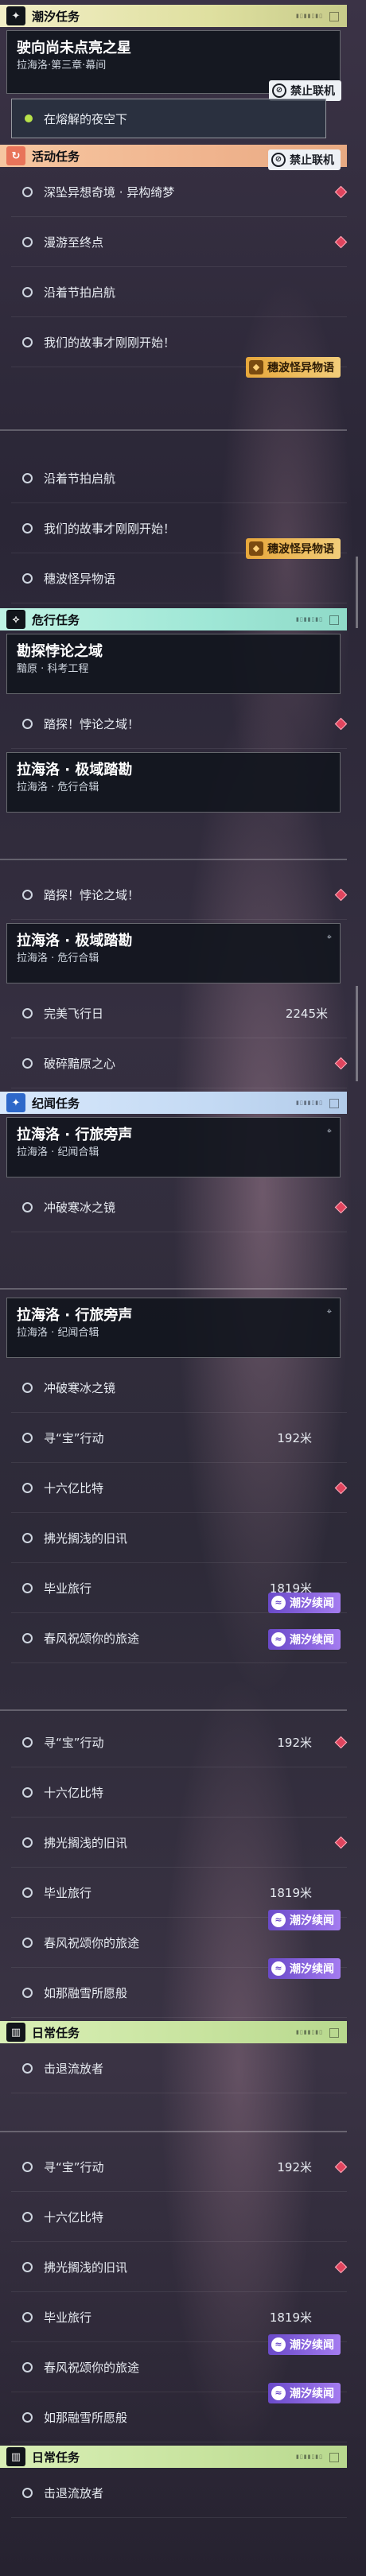 This screenshot has height=2576, width=366. What do you see at coordinates (304, 160) in the screenshot?
I see `no-coop-badge: ⊘ 禁止联机` at bounding box center [304, 160].